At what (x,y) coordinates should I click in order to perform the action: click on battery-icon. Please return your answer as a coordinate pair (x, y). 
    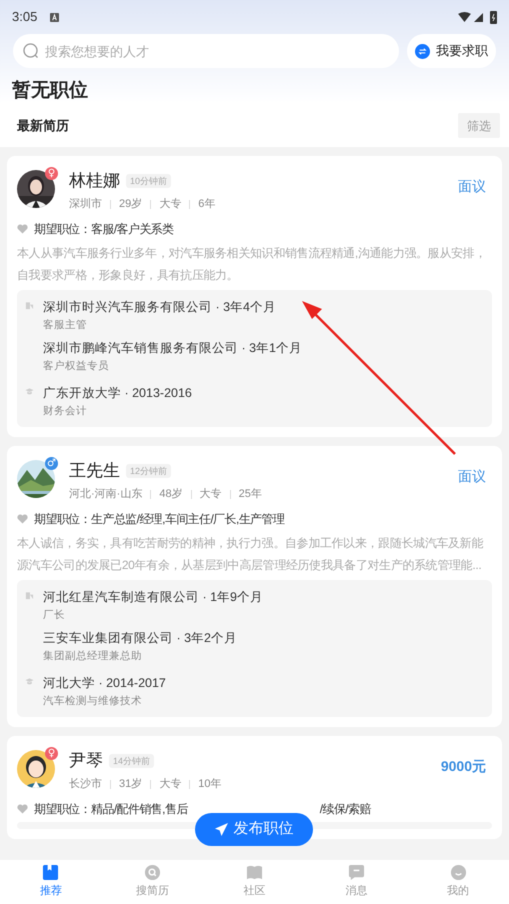
    Looking at the image, I should click on (493, 17).